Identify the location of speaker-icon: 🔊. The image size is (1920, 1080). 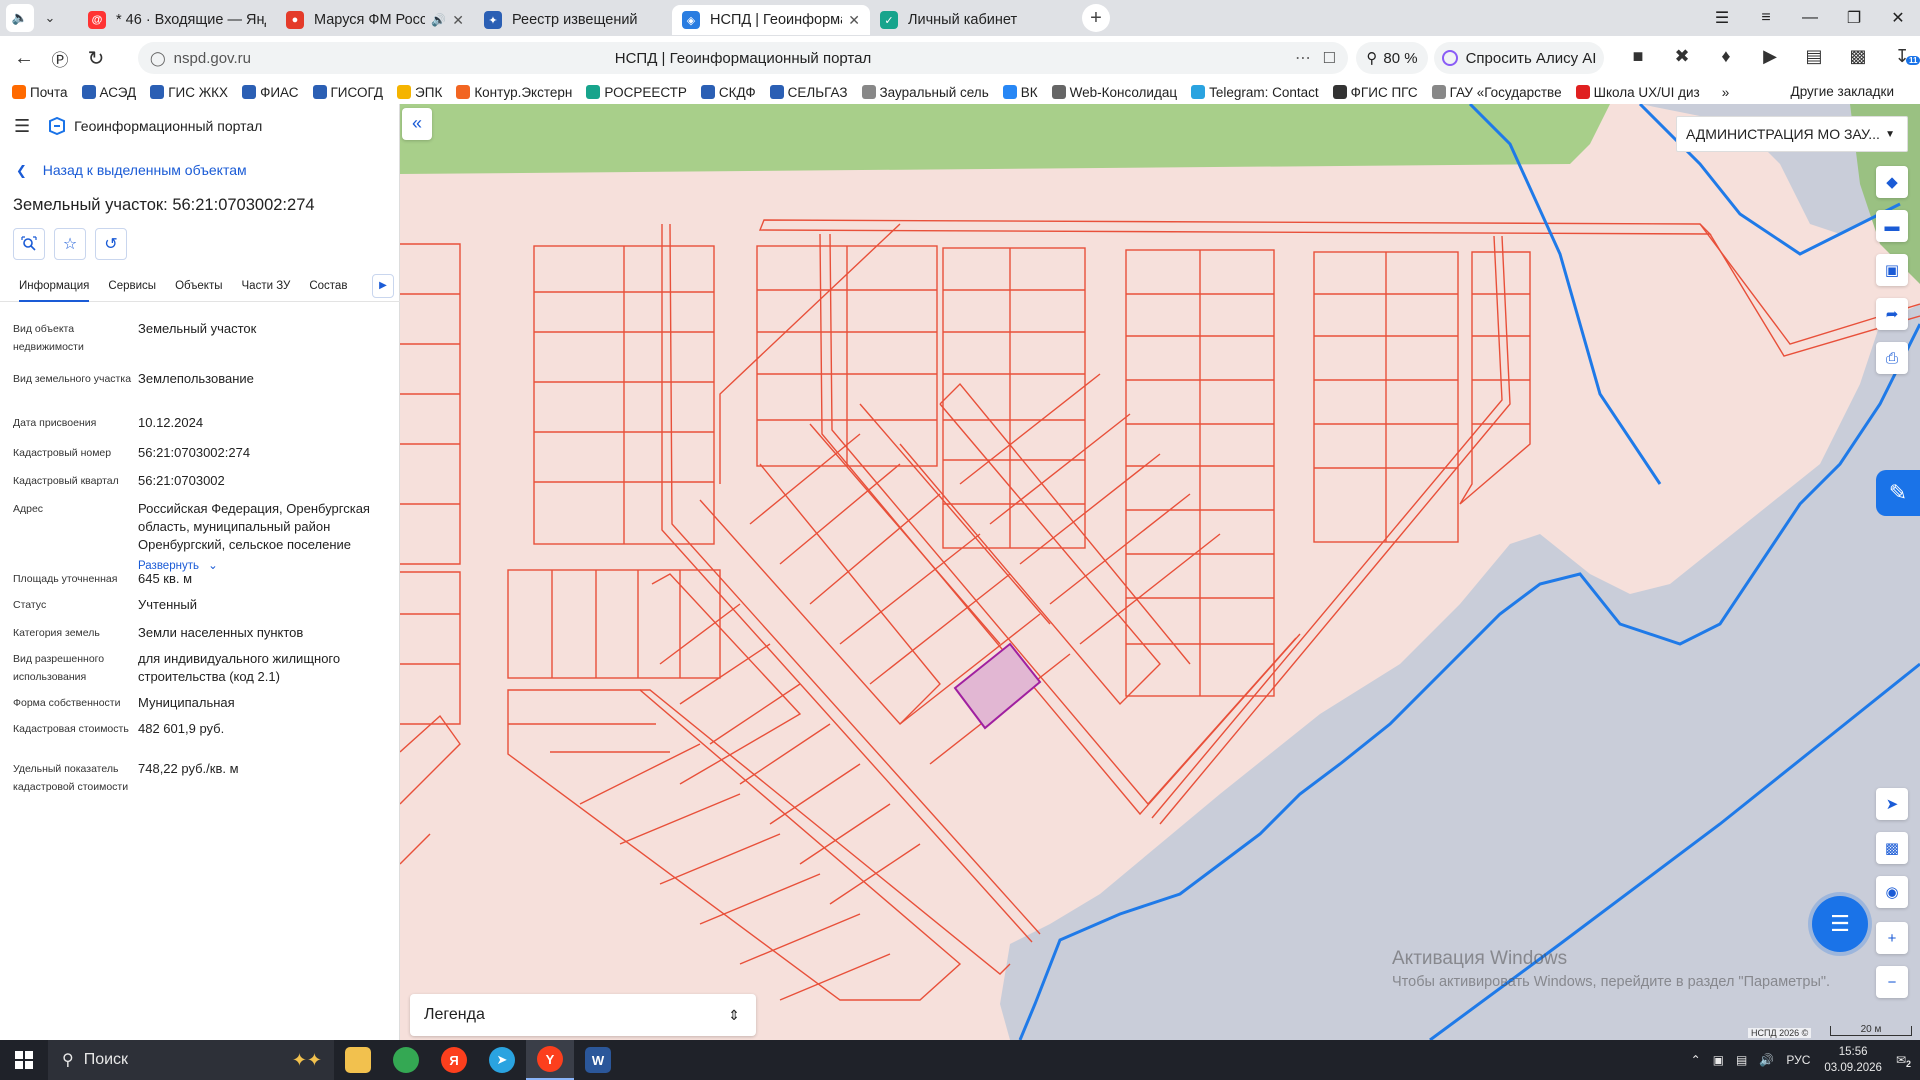
(438, 20).